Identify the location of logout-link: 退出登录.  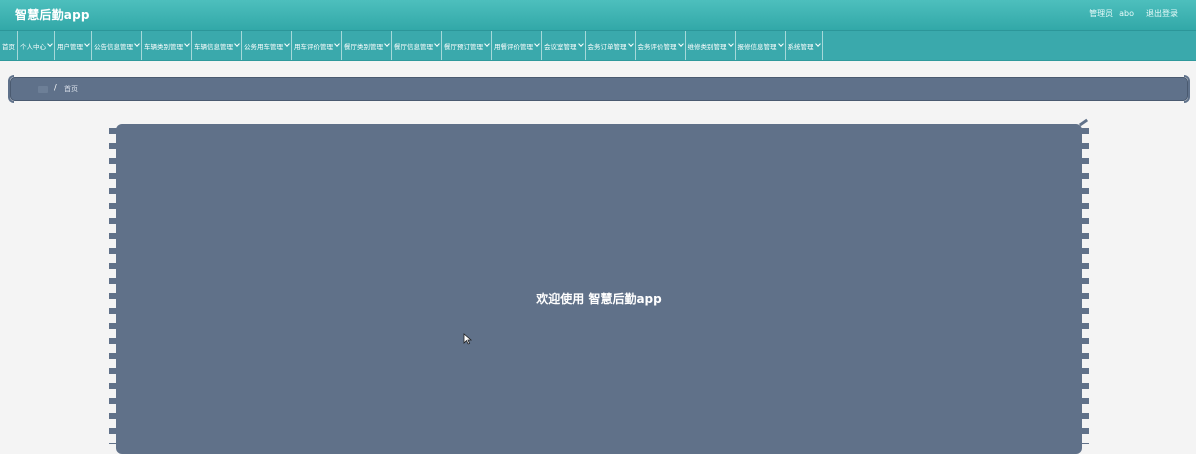
(1162, 13).